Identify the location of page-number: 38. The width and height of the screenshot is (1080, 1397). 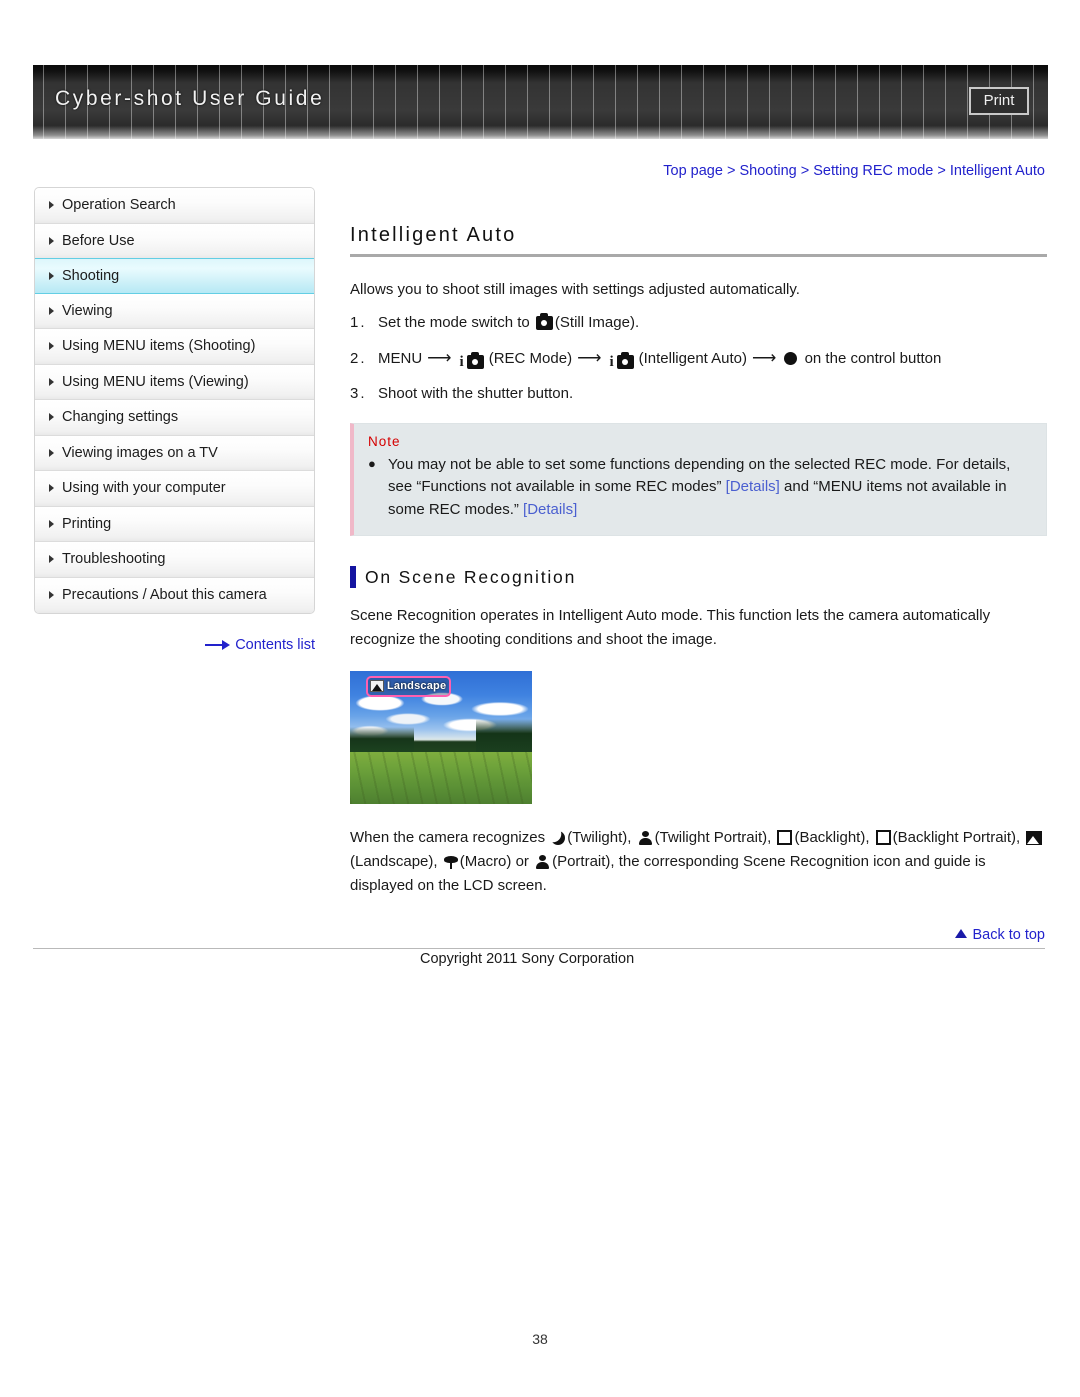
(540, 1339).